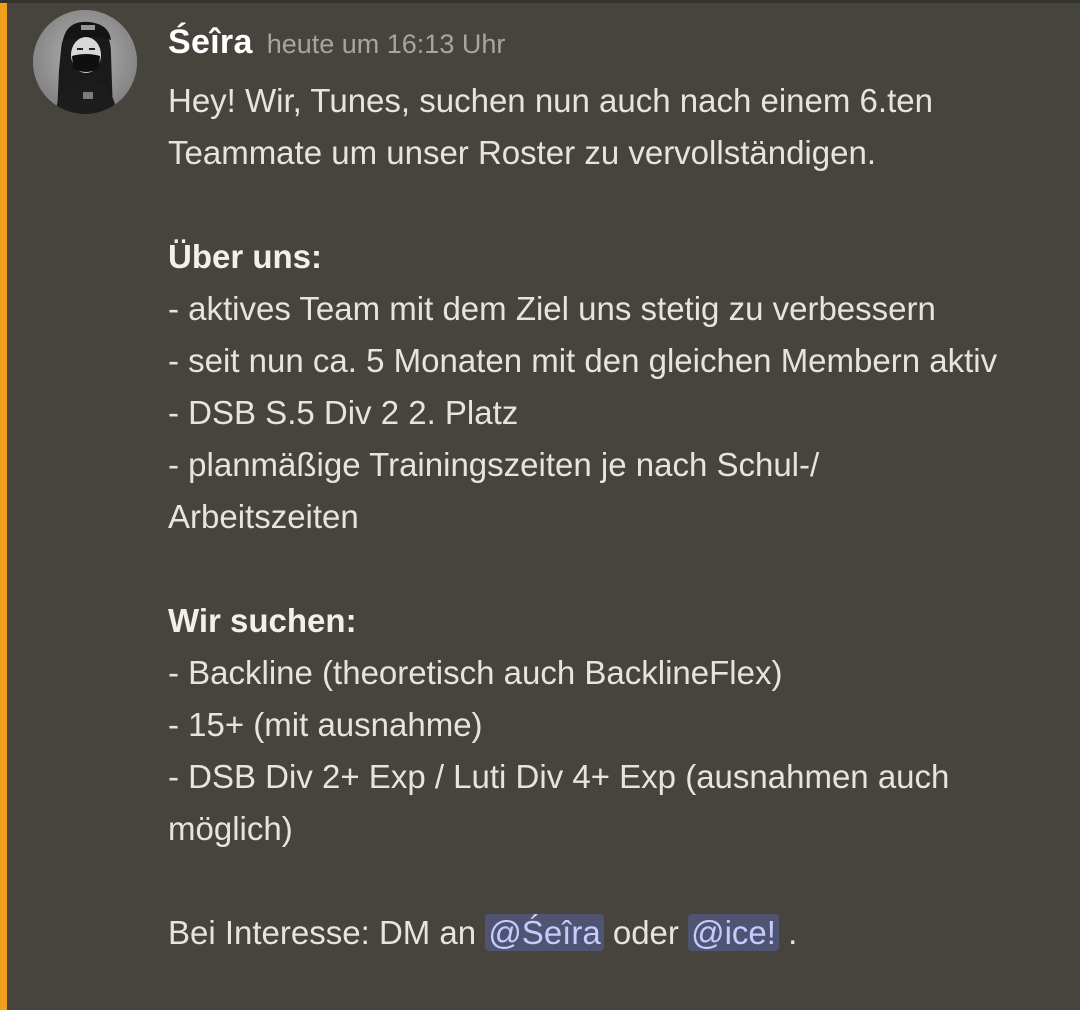 The height and width of the screenshot is (1010, 1080). I want to click on message-header: Śeîra heute um 16:13 Uhr, so click(336, 42).